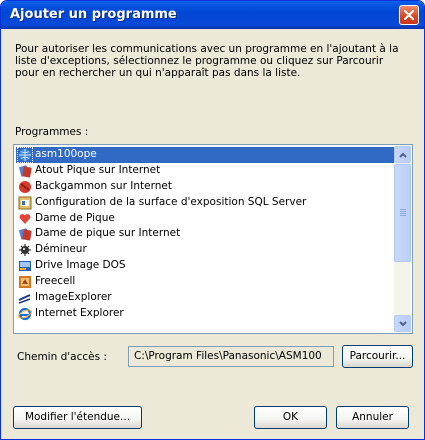 The image size is (425, 440). I want to click on chevron-down-icon, so click(403, 324).